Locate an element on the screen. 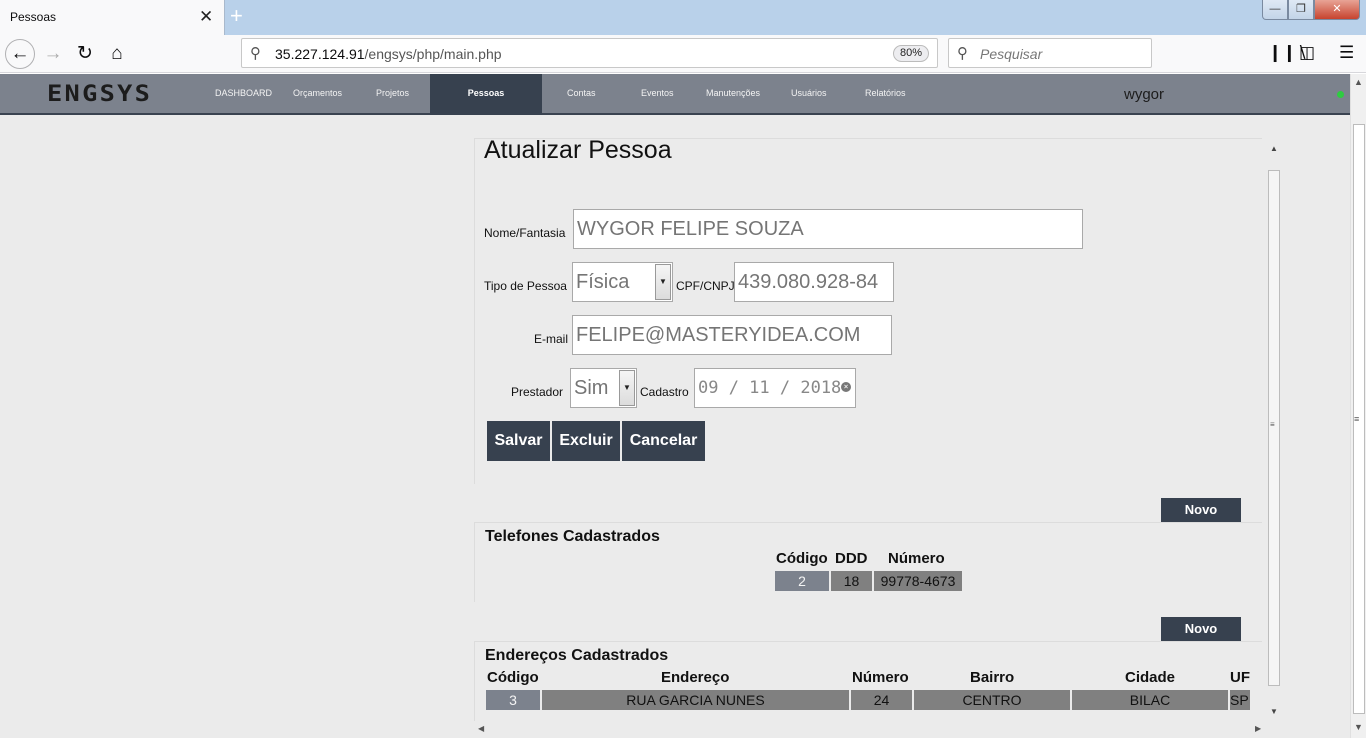  telefone-cell-codigo: 2 is located at coordinates (802, 581).